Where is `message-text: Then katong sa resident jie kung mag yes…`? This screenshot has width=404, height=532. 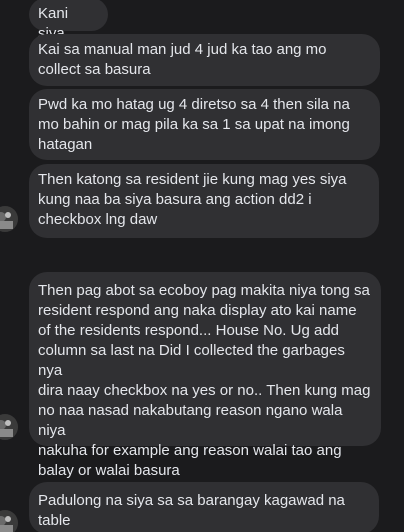
message-text: Then katong sa resident jie kung mag yes… is located at coordinates (192, 199).